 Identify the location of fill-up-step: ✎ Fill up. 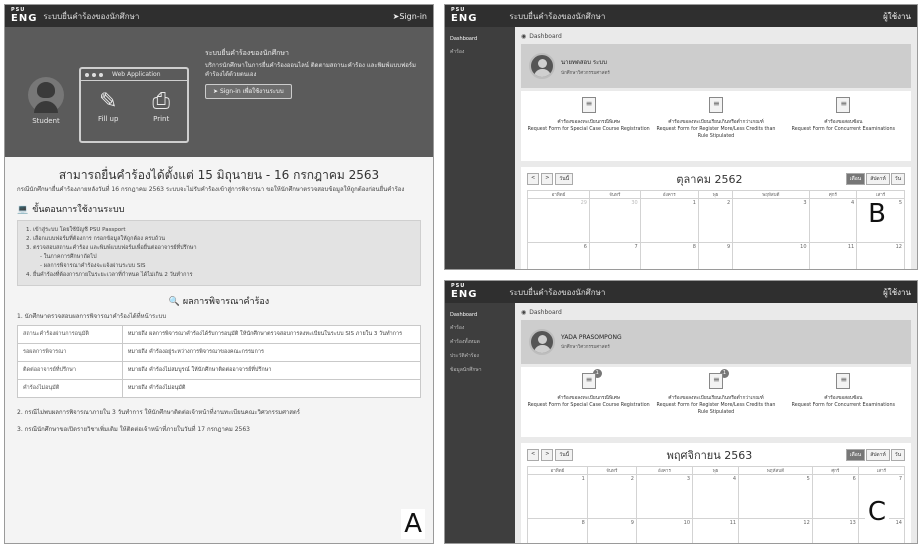
(108, 106).